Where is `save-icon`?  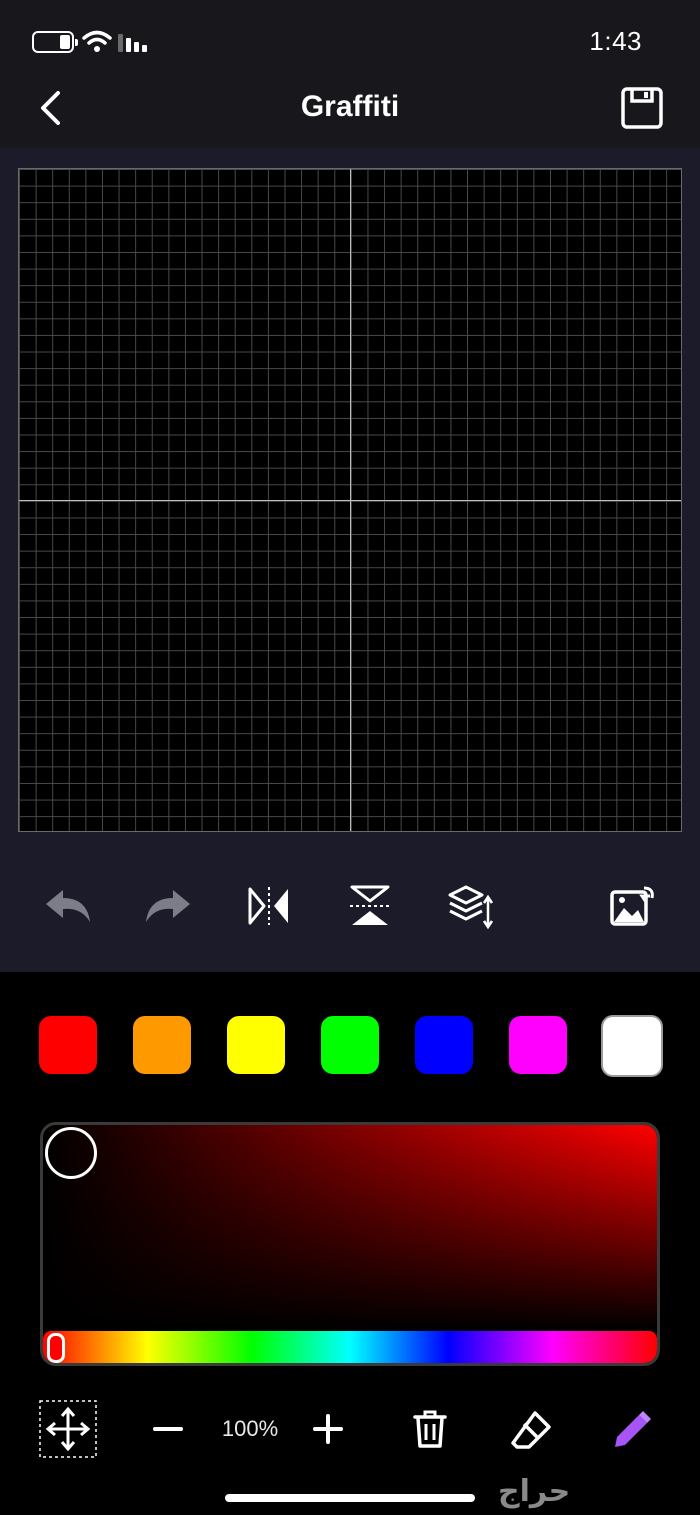 save-icon is located at coordinates (642, 108).